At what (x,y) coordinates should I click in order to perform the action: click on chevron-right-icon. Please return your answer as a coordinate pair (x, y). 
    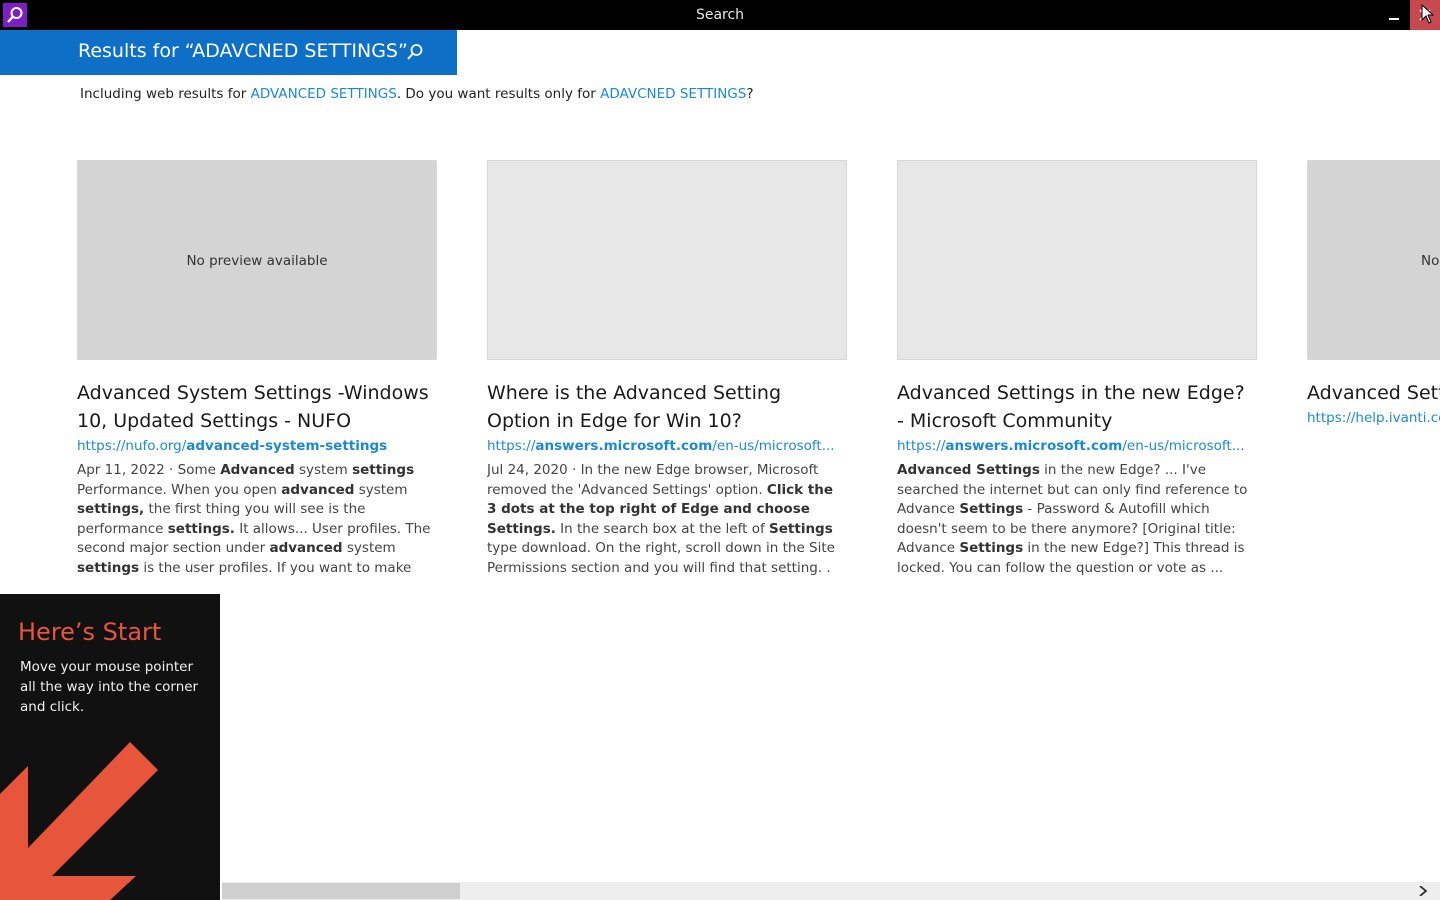
    Looking at the image, I should click on (1423, 891).